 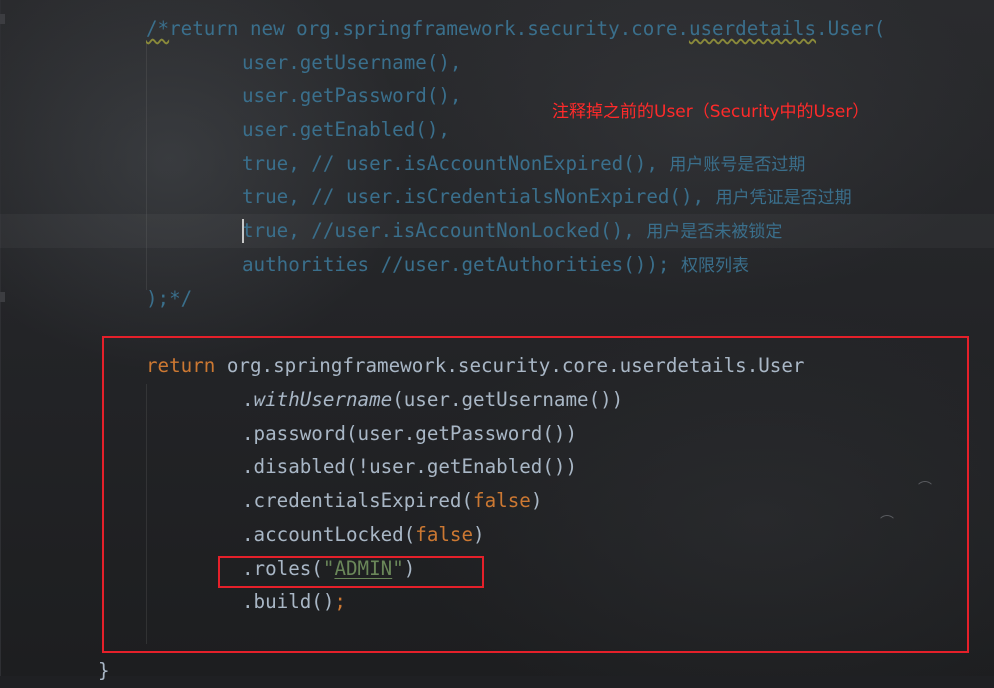 What do you see at coordinates (352, 63) in the screenshot?
I see `code-line-2: user.getUsername(),` at bounding box center [352, 63].